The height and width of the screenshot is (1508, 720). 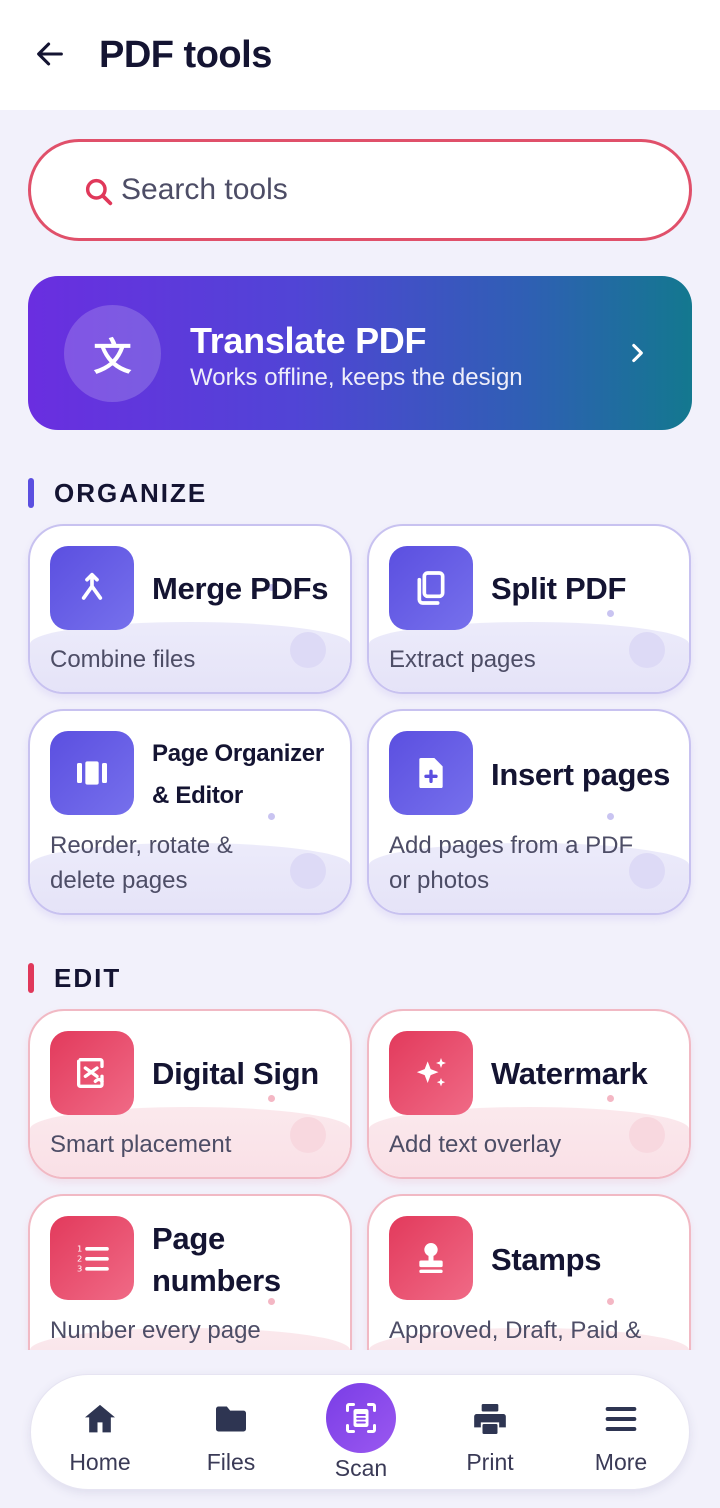 I want to click on banner-subtitle: Works offline, keeps the design, so click(x=356, y=377).